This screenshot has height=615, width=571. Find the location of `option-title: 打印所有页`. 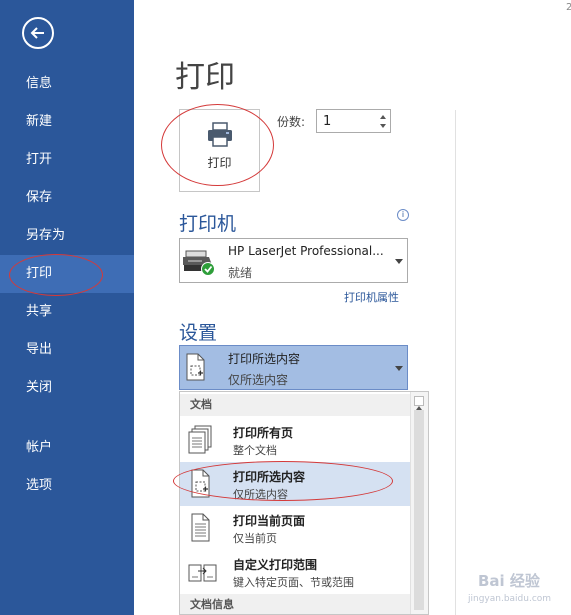

option-title: 打印所有页 is located at coordinates (263, 433).